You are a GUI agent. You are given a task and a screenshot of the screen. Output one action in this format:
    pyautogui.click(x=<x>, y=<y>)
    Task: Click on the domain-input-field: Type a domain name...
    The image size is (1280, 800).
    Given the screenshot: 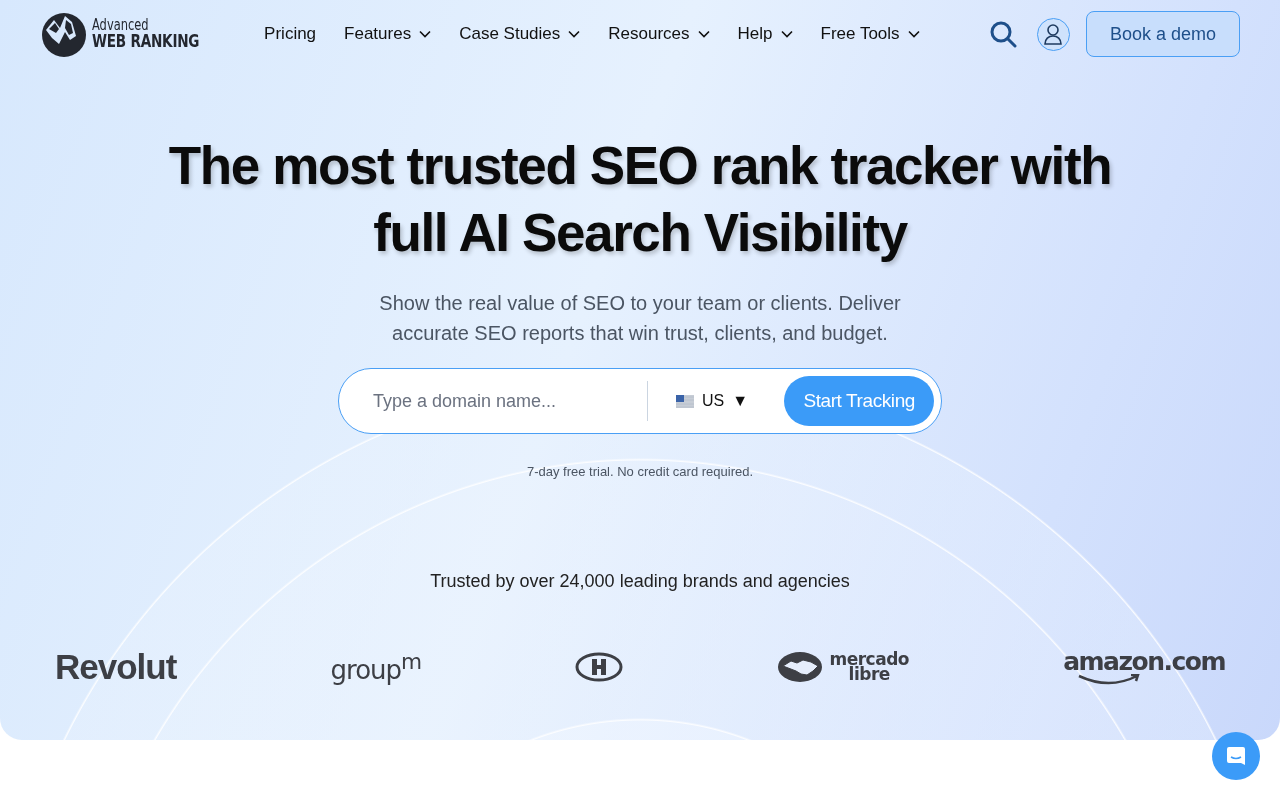 What is the action you would take?
    pyautogui.click(x=498, y=401)
    